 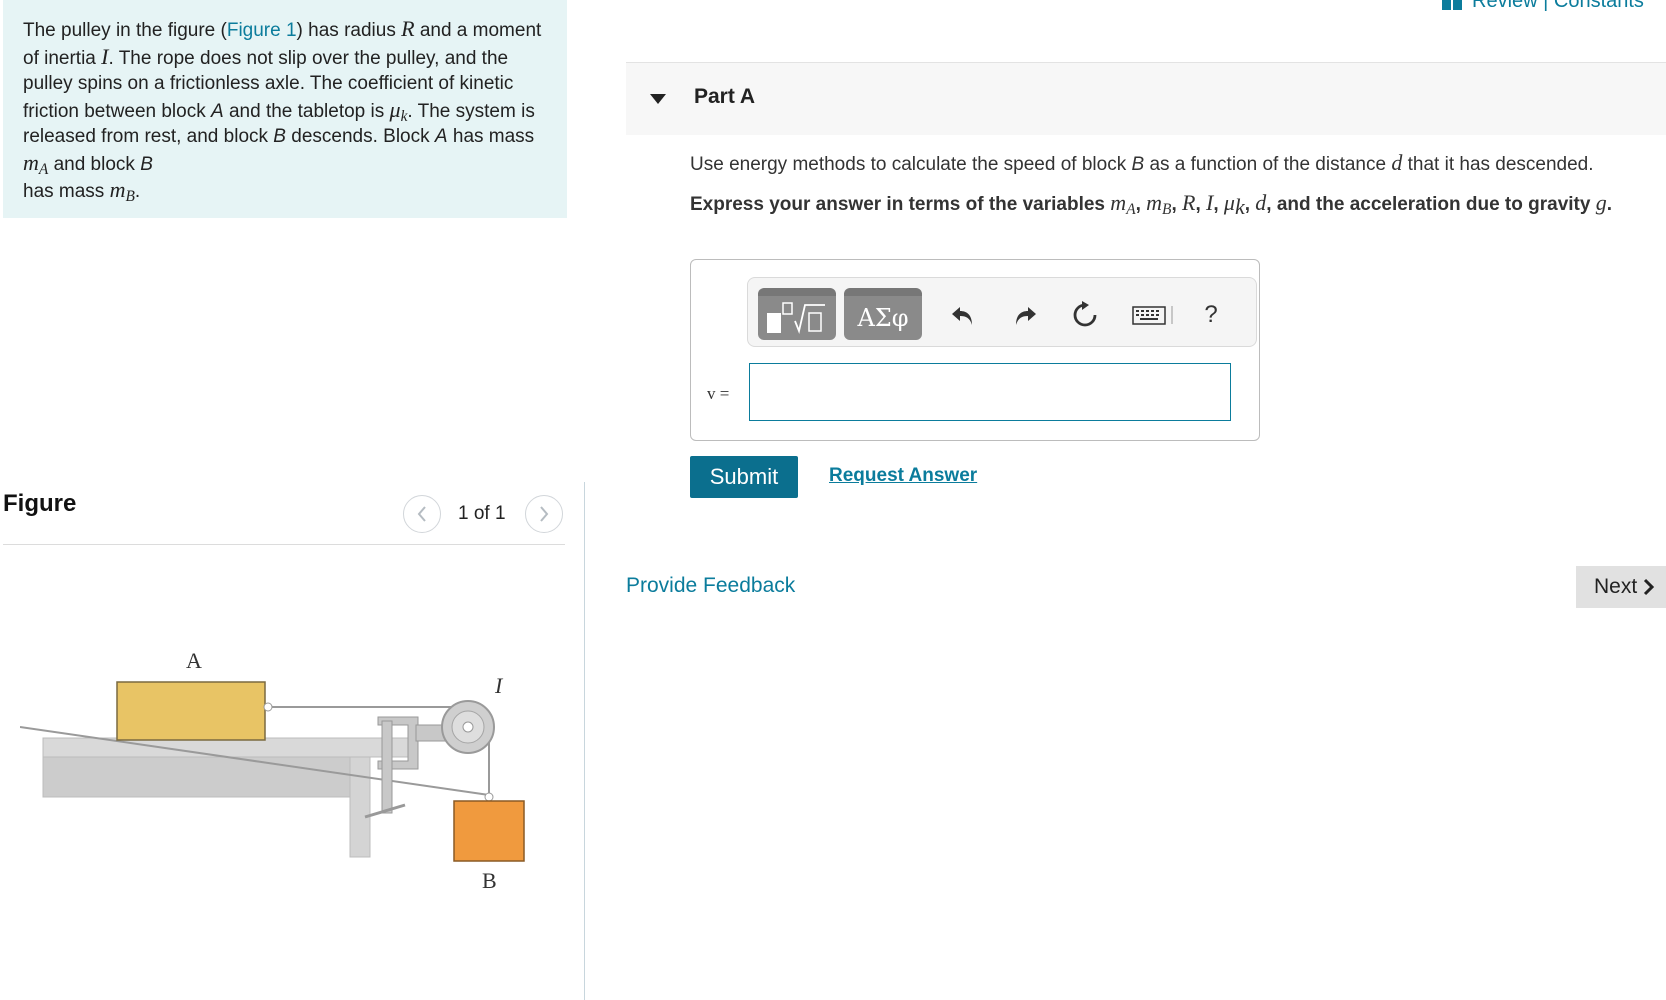 I want to click on next-button: Next, so click(x=1621, y=587).